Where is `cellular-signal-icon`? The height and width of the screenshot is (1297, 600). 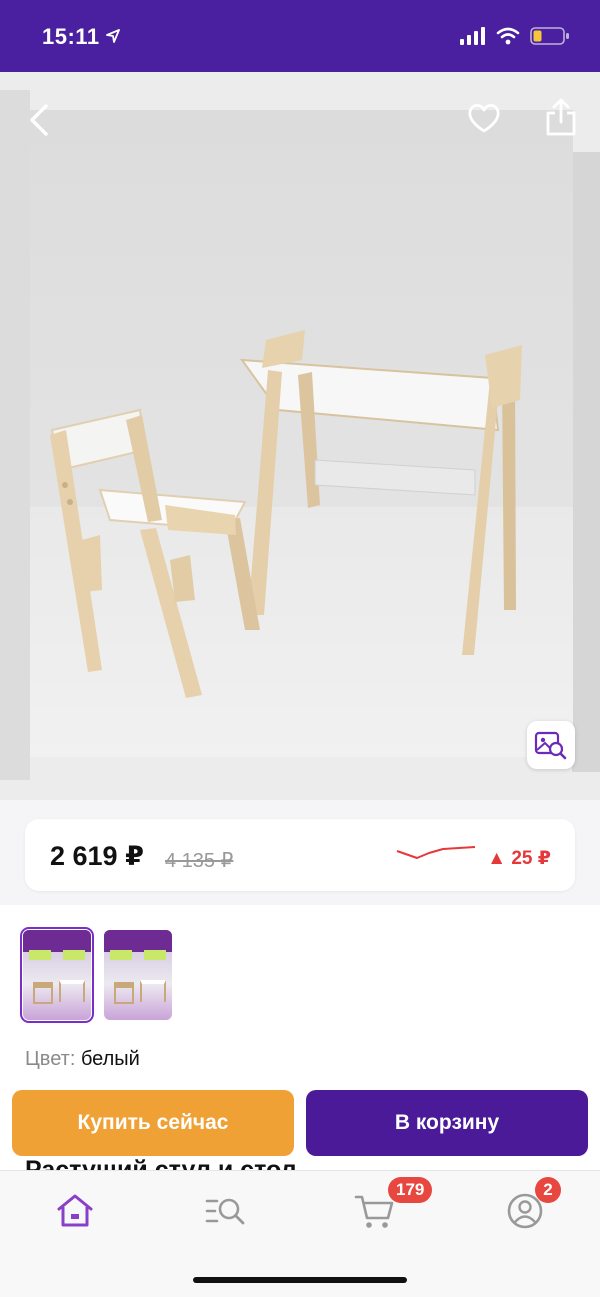
cellular-signal-icon is located at coordinates (472, 36).